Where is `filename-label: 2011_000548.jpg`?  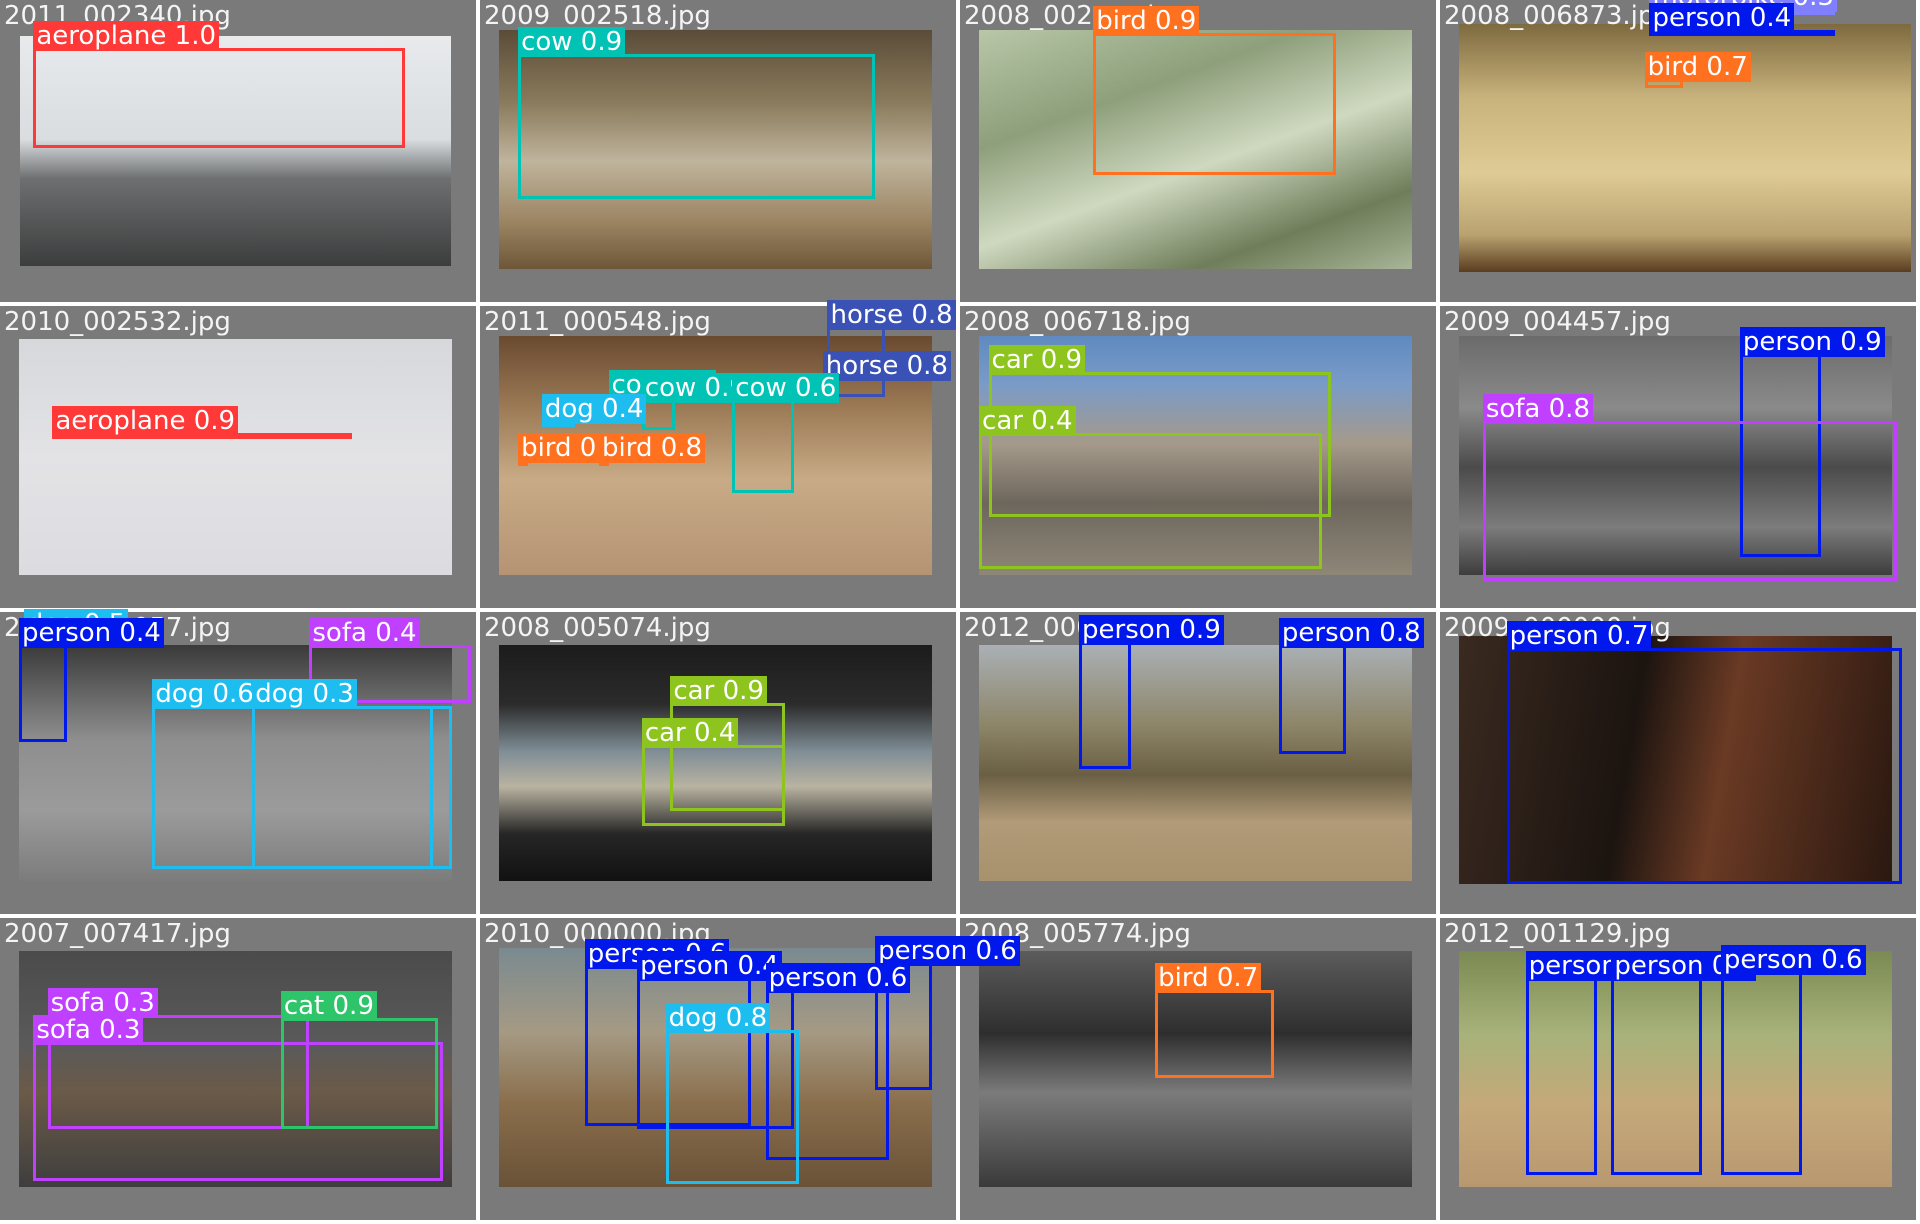
filename-label: 2011_000548.jpg is located at coordinates (597, 322).